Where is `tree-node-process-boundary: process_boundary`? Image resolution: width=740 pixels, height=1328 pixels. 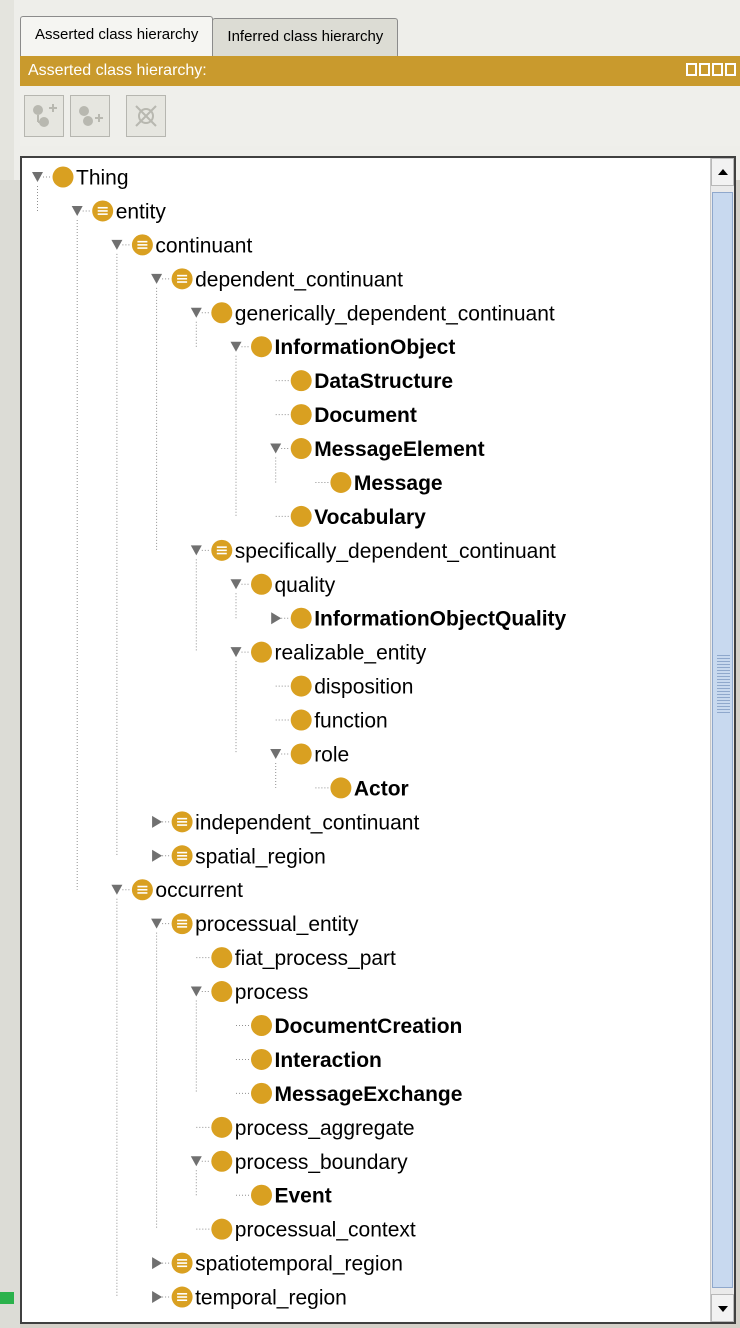 tree-node-process-boundary: process_boundary is located at coordinates (299, 1162).